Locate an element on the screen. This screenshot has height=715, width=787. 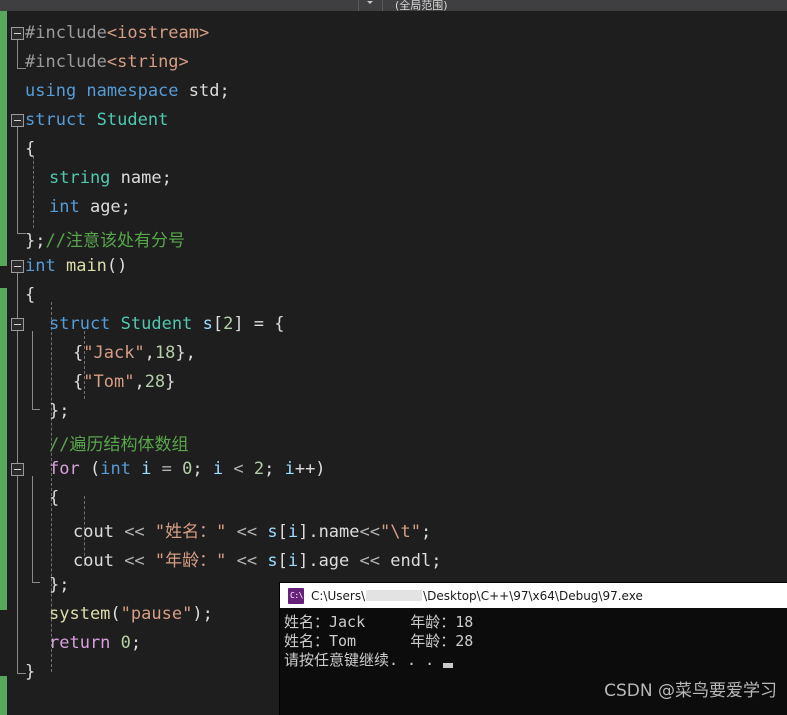
code-line: #include<iostream> is located at coordinates (117, 33).